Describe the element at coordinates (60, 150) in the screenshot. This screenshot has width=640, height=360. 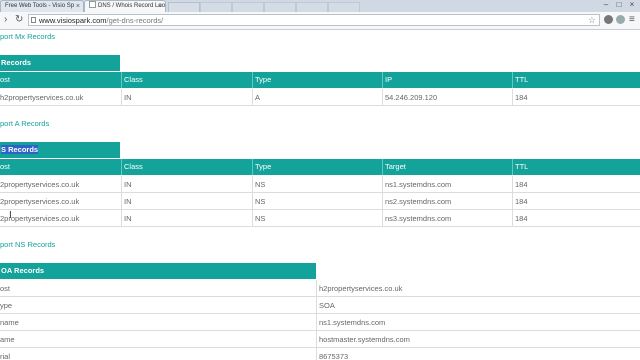
I see `ns-records-caption: S Records` at that location.